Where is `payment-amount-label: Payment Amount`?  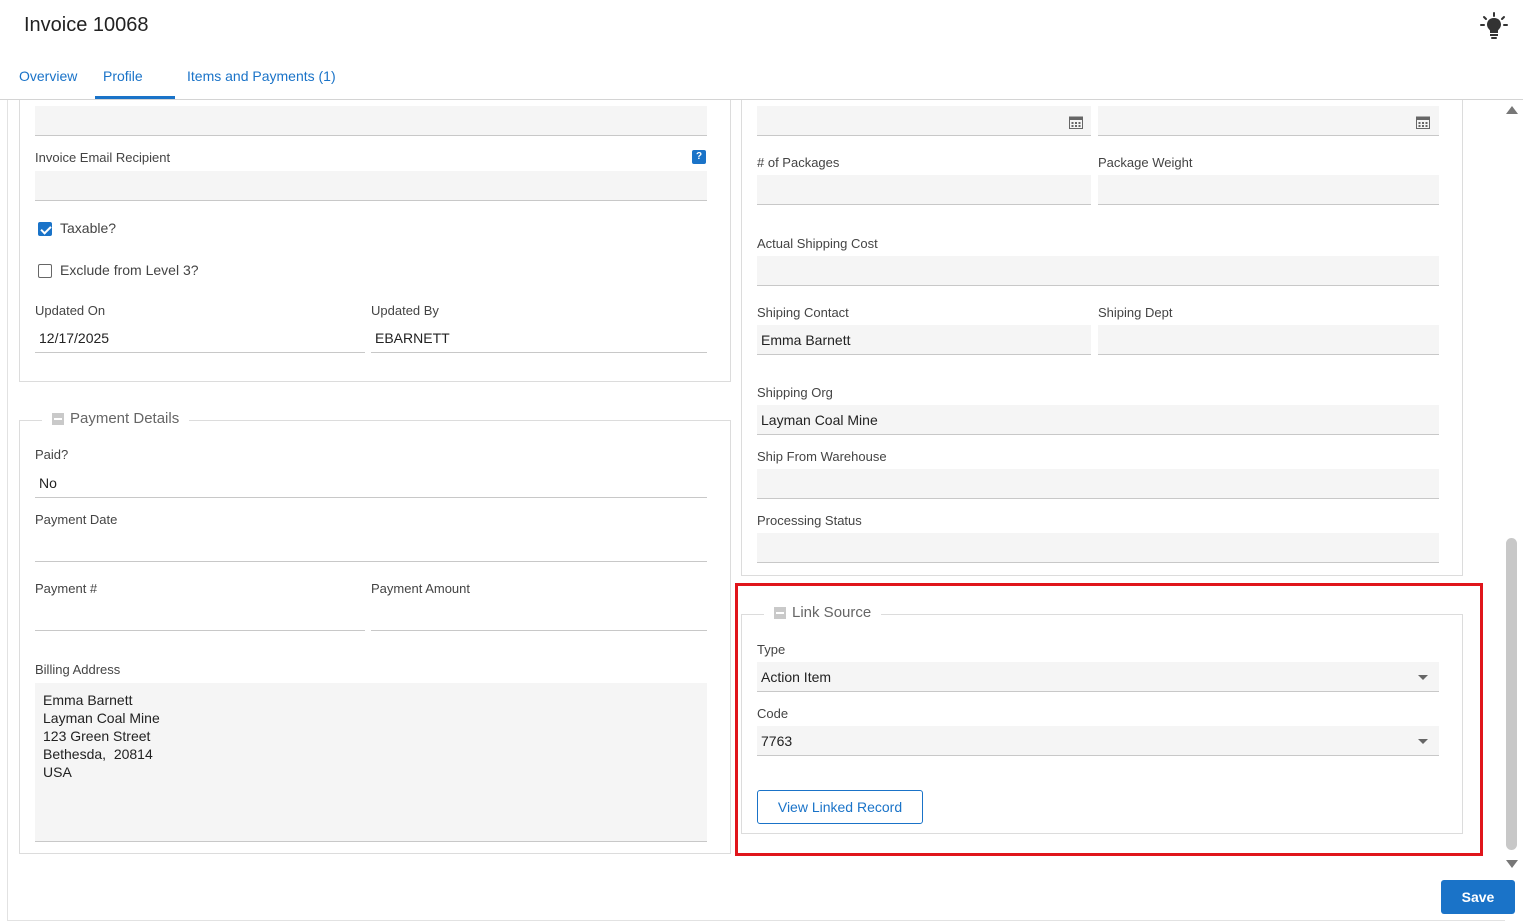
payment-amount-label: Payment Amount is located at coordinates (420, 588).